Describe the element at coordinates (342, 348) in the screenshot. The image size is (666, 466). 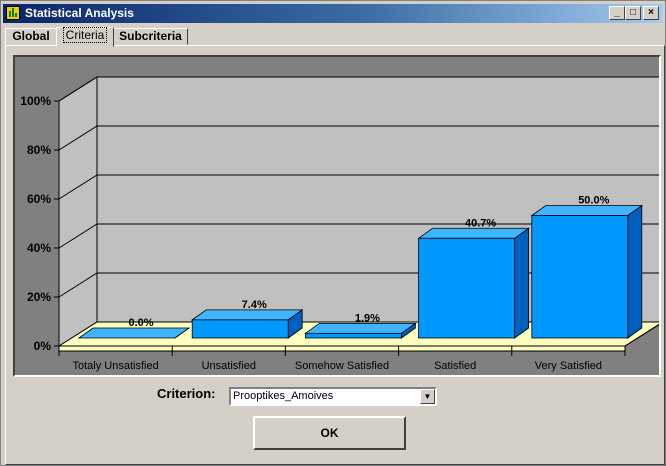
I see `chart-floor-edge` at that location.